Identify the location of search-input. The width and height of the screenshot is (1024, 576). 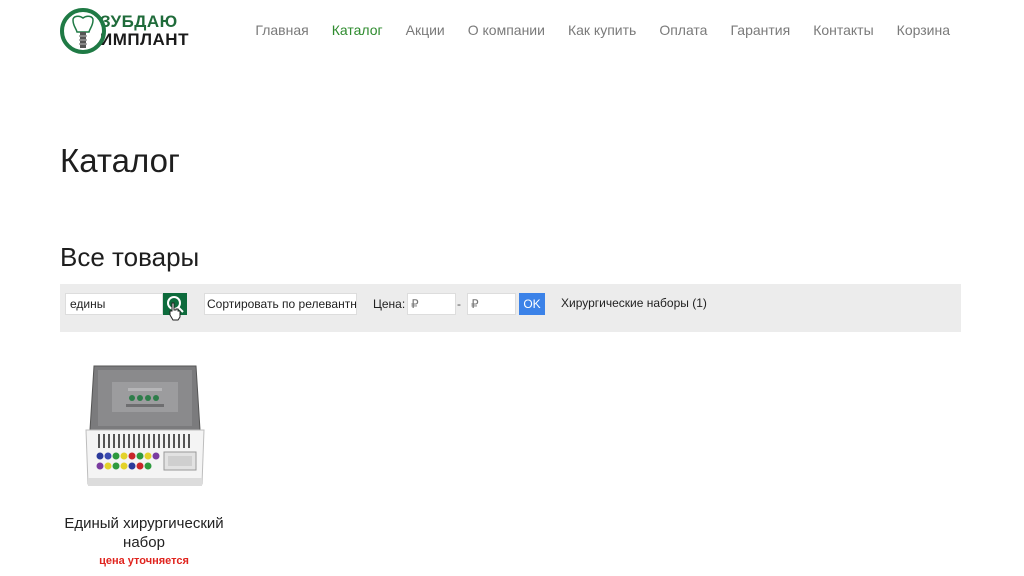
(114, 304).